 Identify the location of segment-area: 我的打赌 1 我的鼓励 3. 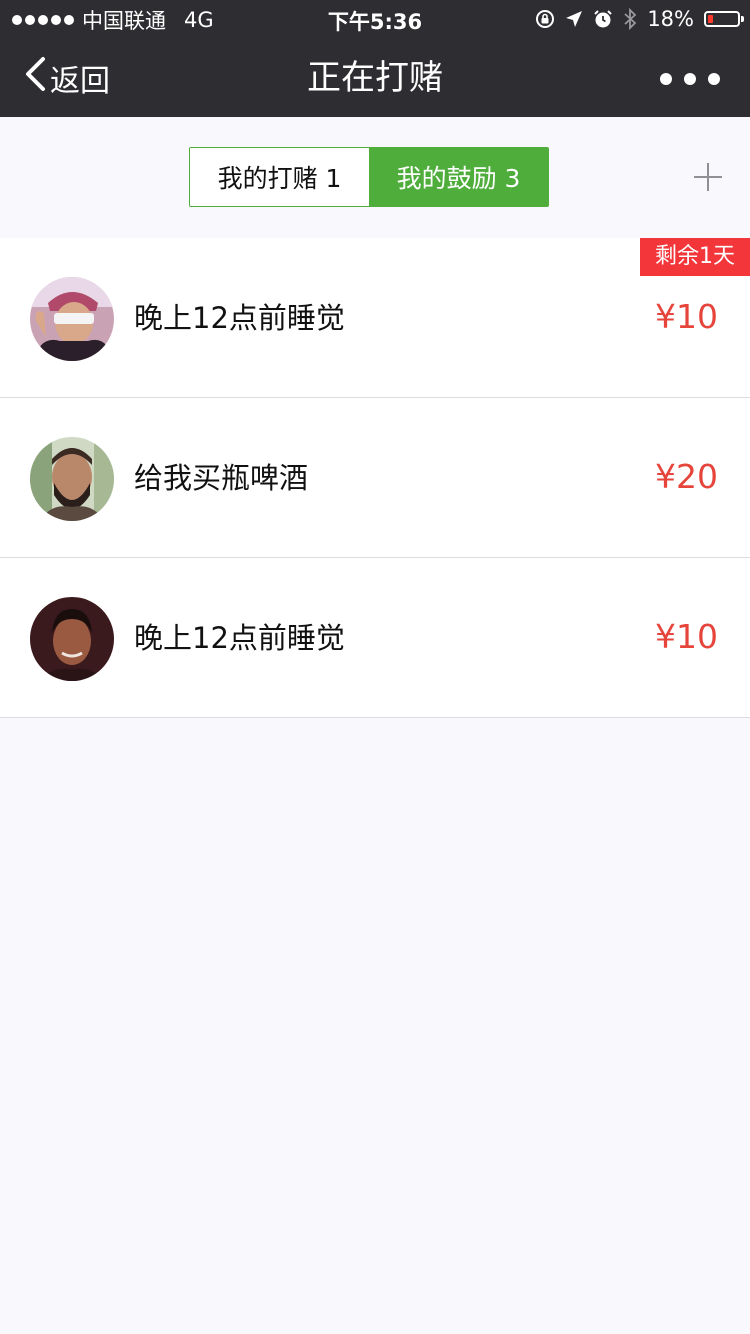
(375, 177).